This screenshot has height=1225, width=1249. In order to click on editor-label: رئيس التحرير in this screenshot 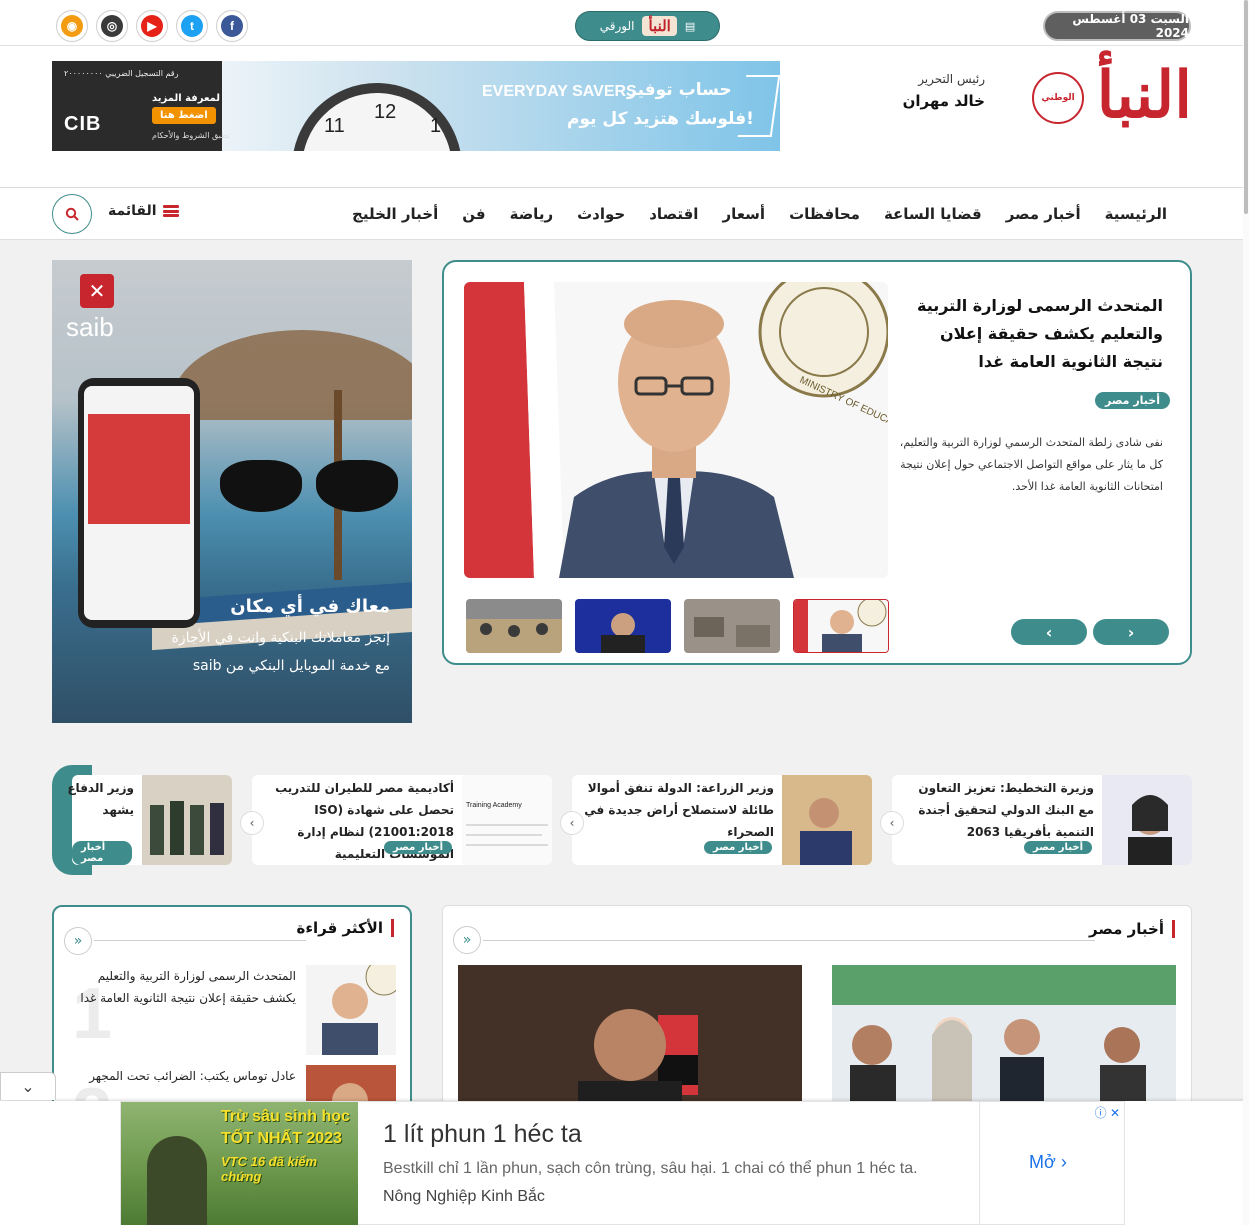, I will do `click(951, 79)`.